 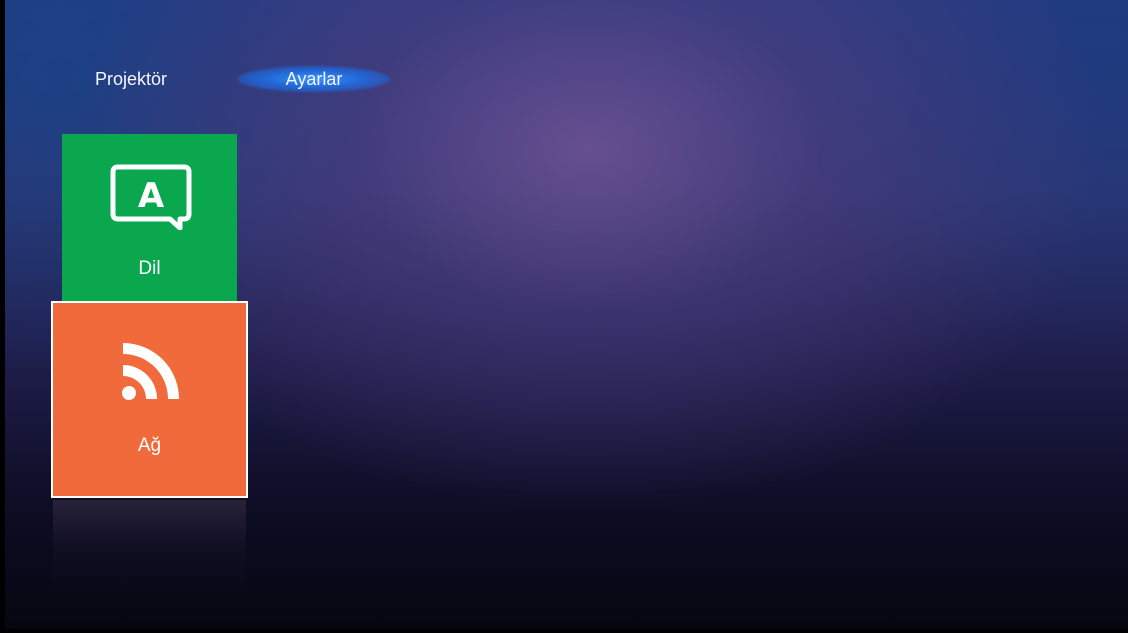 I want to click on screen-edge-bottom, so click(x=564, y=631).